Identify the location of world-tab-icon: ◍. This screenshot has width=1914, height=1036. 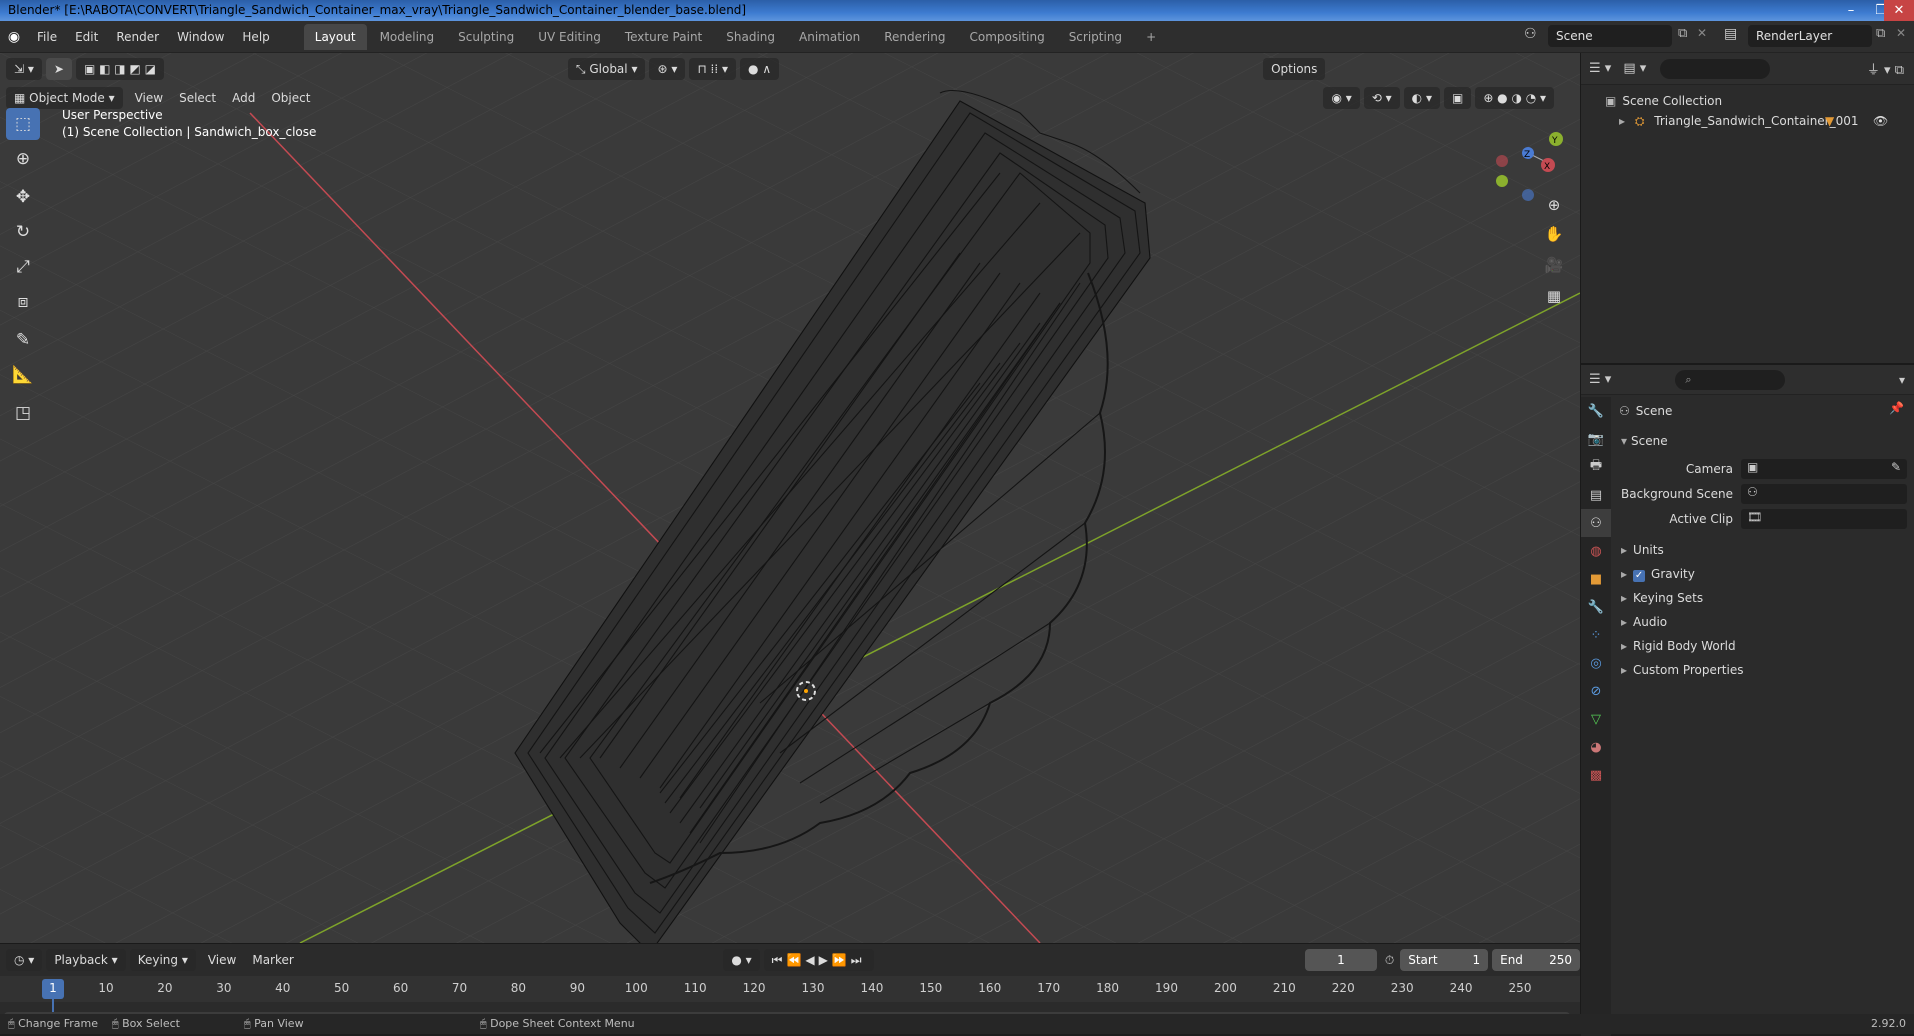
(1596, 551).